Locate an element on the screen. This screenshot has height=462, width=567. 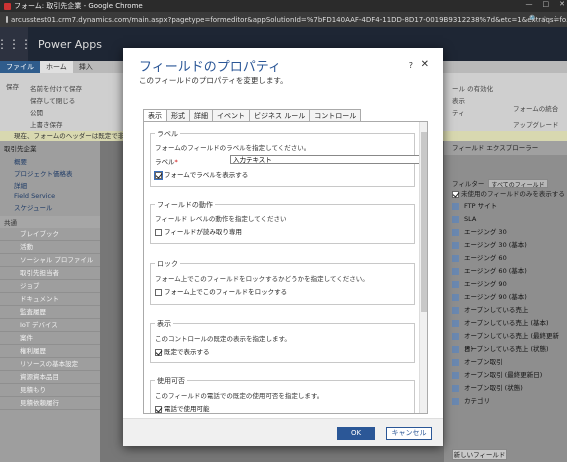
field-item: エージング 60 is located at coordinates (505, 258).